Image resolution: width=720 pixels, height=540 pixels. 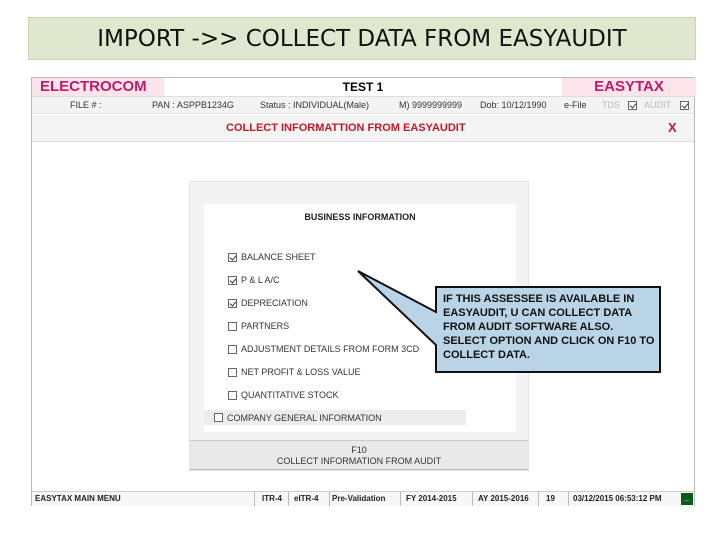 I want to click on efile-label: e-File, so click(x=575, y=105).